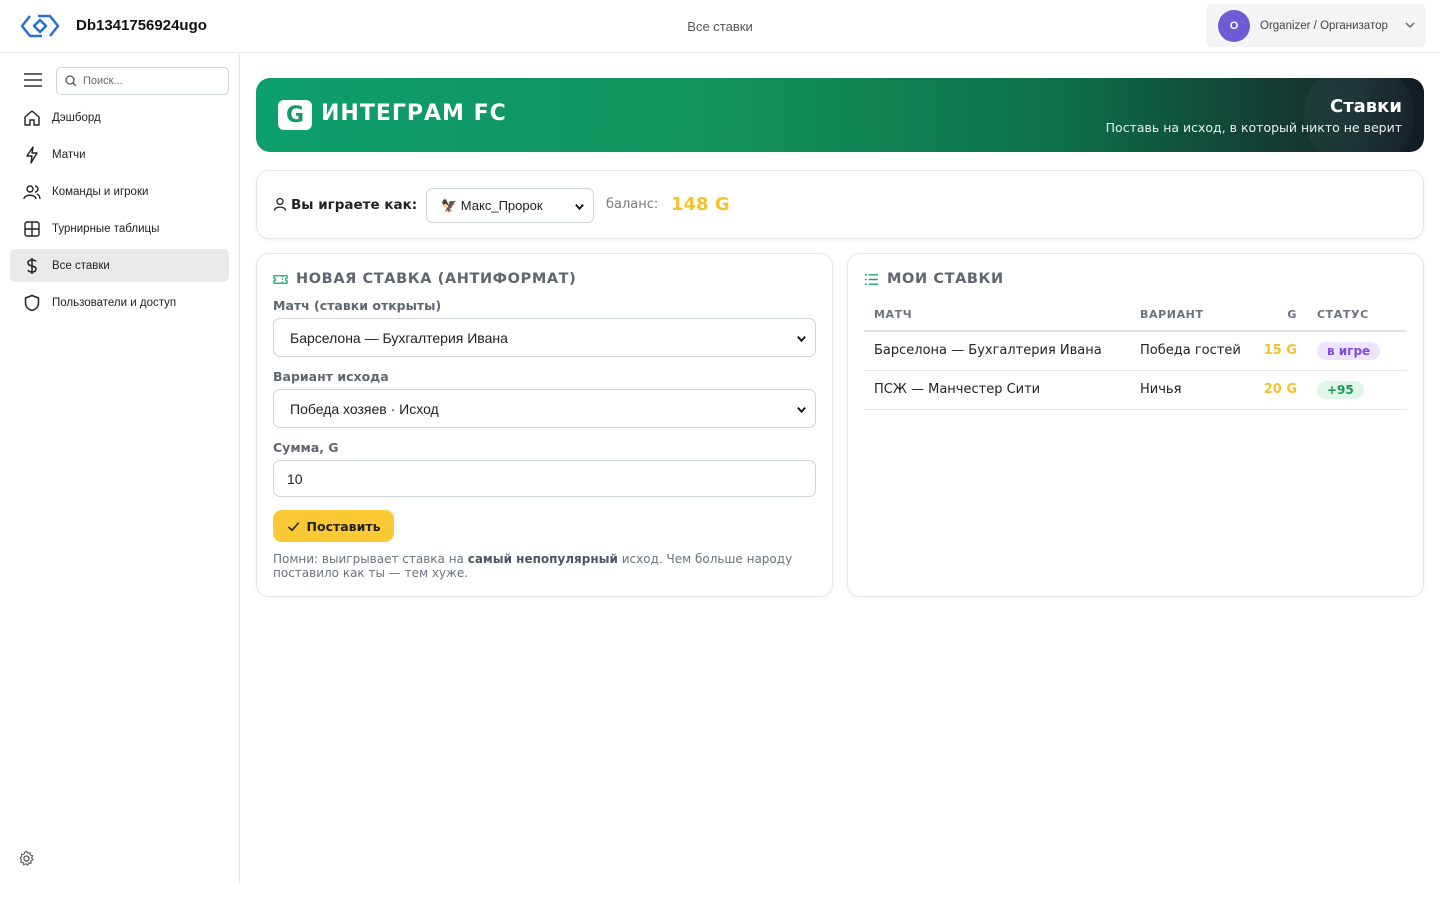  Describe the element at coordinates (1349, 350) in the screenshot. I see `status-badge: в игре` at that location.